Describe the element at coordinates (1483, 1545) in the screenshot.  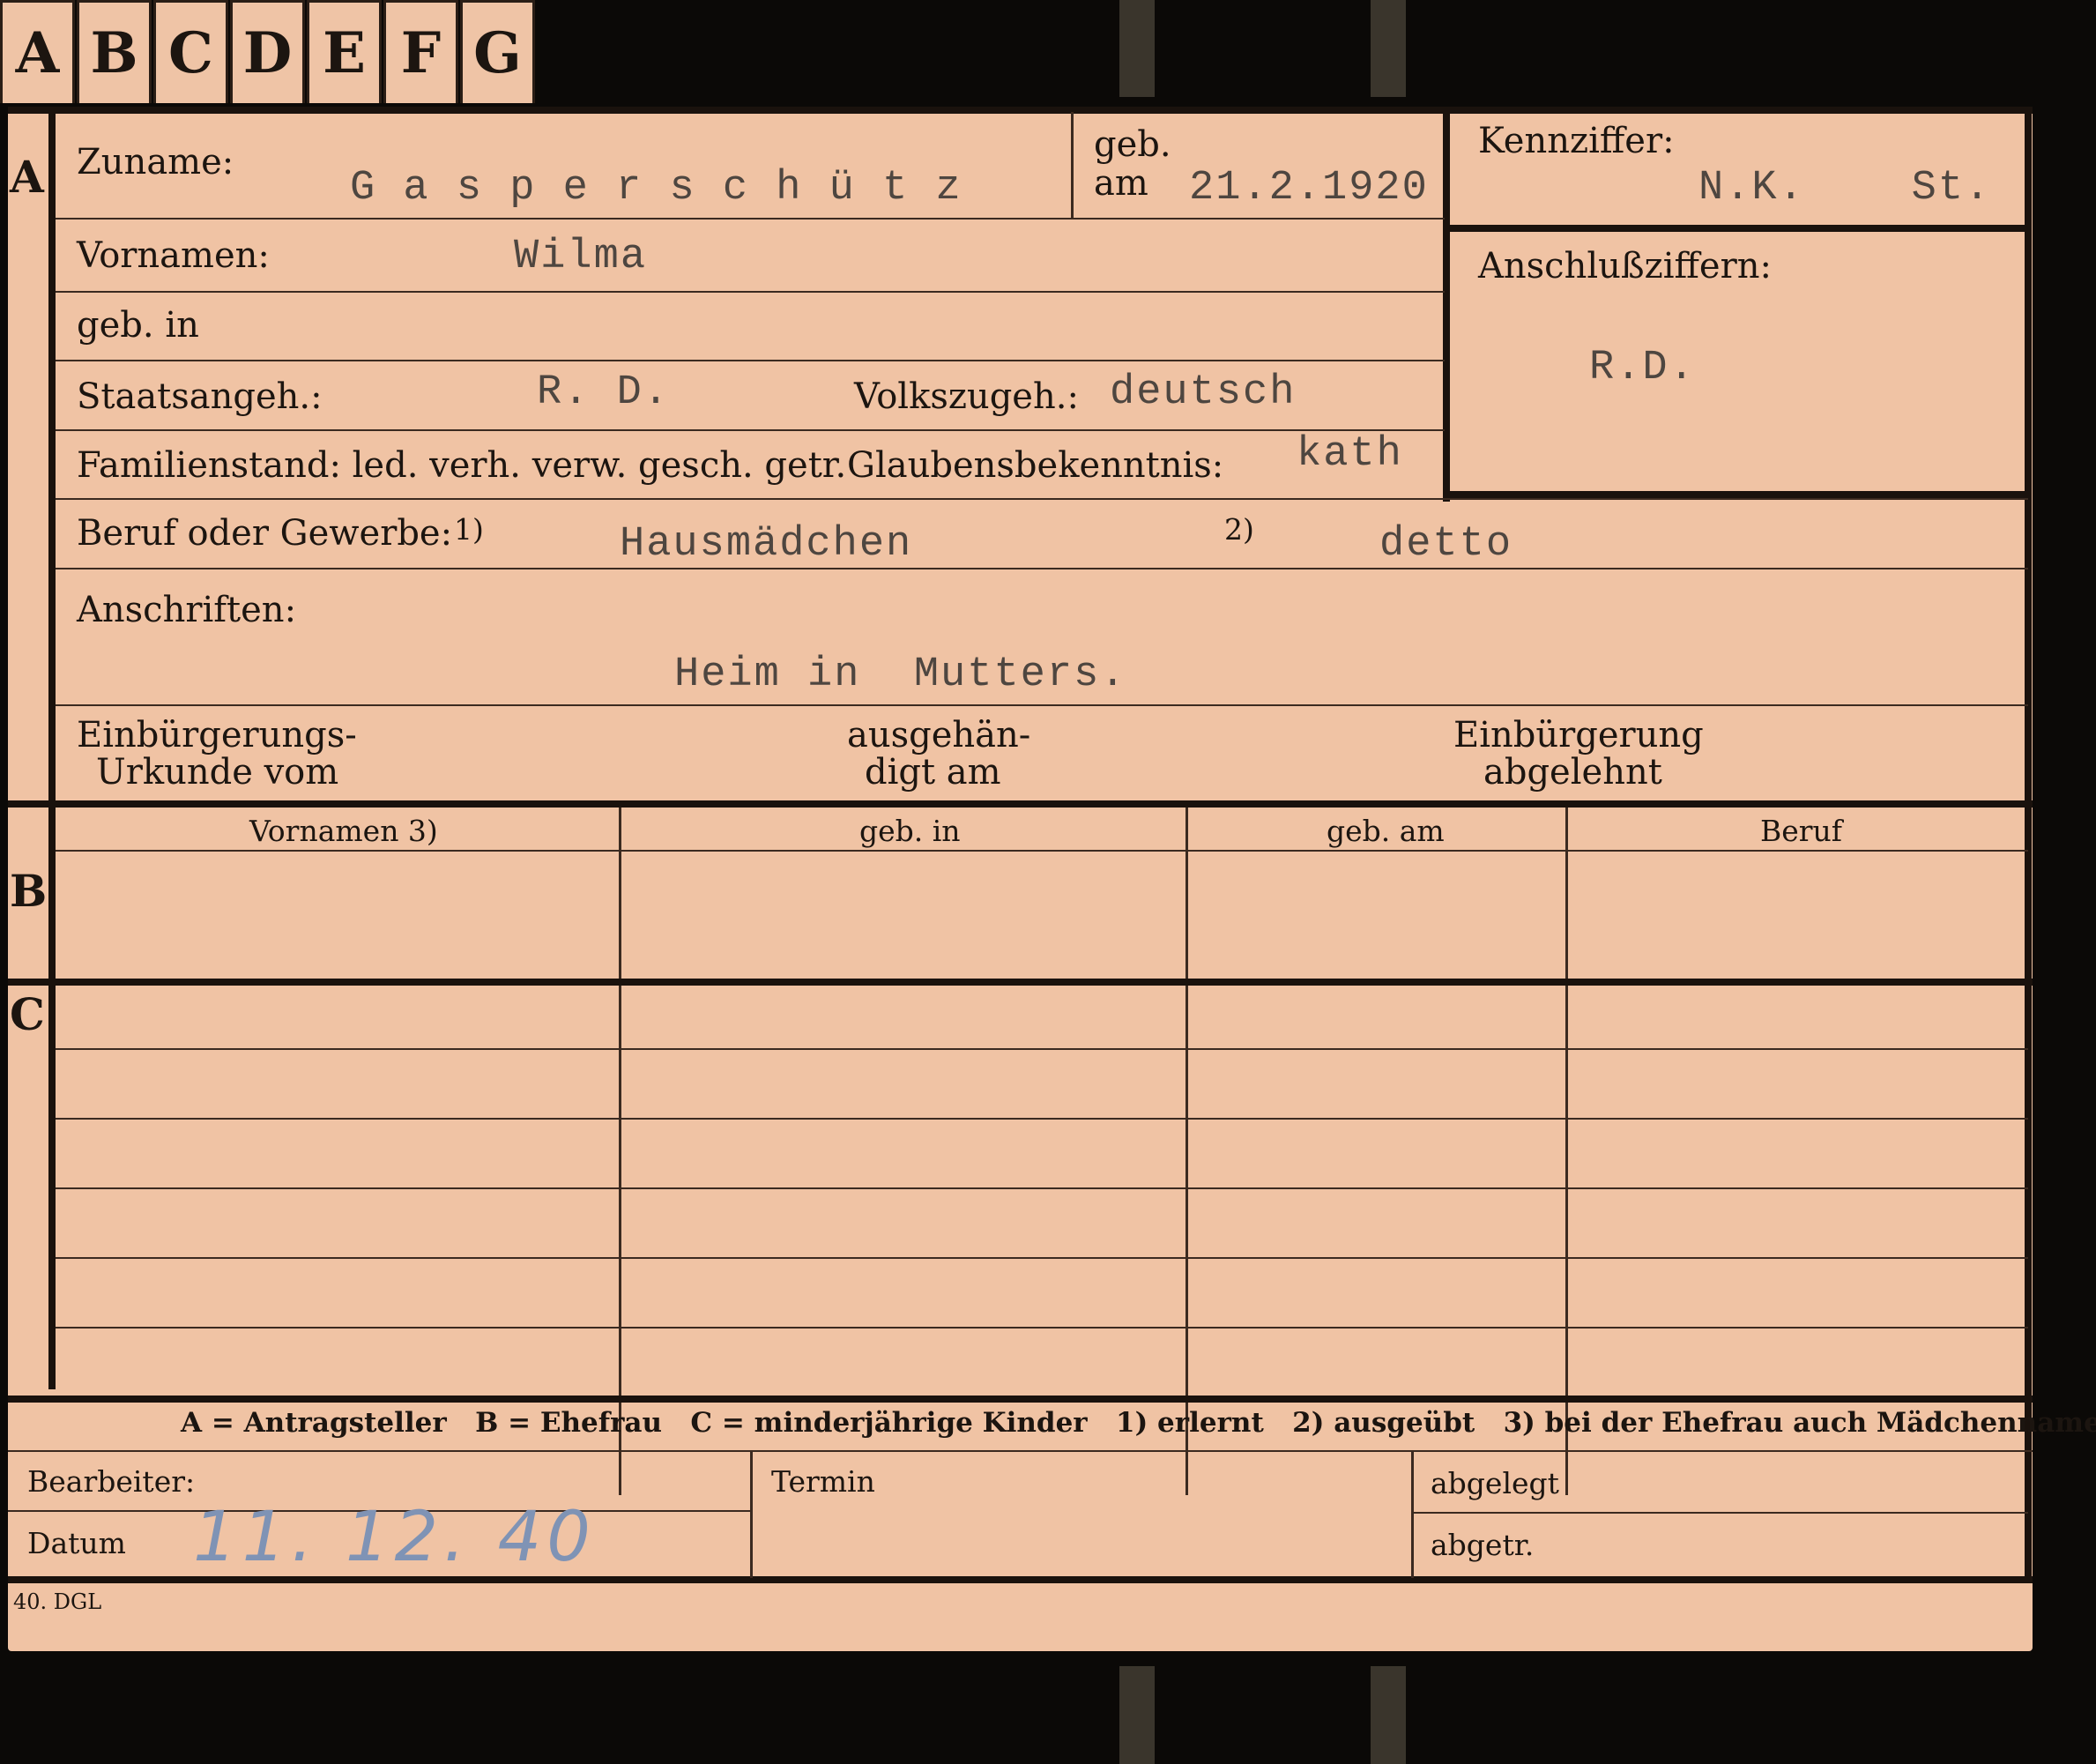
I see `abgetragen-label: abgetr.` at that location.